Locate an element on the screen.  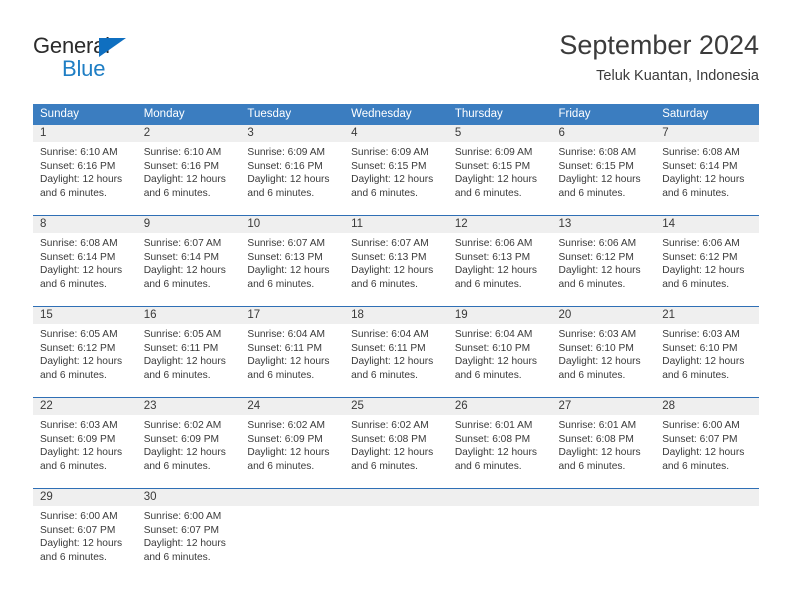
sunrise-text: Sunrise: 6:01 AM is located at coordinates (597, 425).